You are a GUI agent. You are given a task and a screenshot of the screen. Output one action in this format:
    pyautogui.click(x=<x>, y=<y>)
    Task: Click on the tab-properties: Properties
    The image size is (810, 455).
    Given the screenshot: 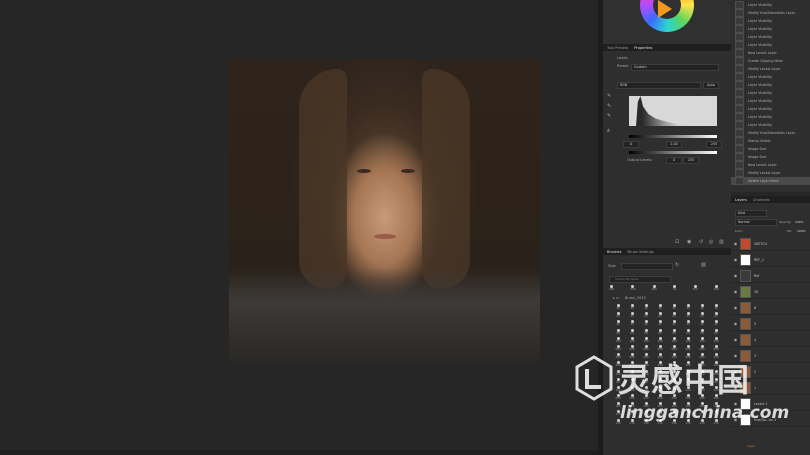 What is the action you would take?
    pyautogui.click(x=643, y=48)
    